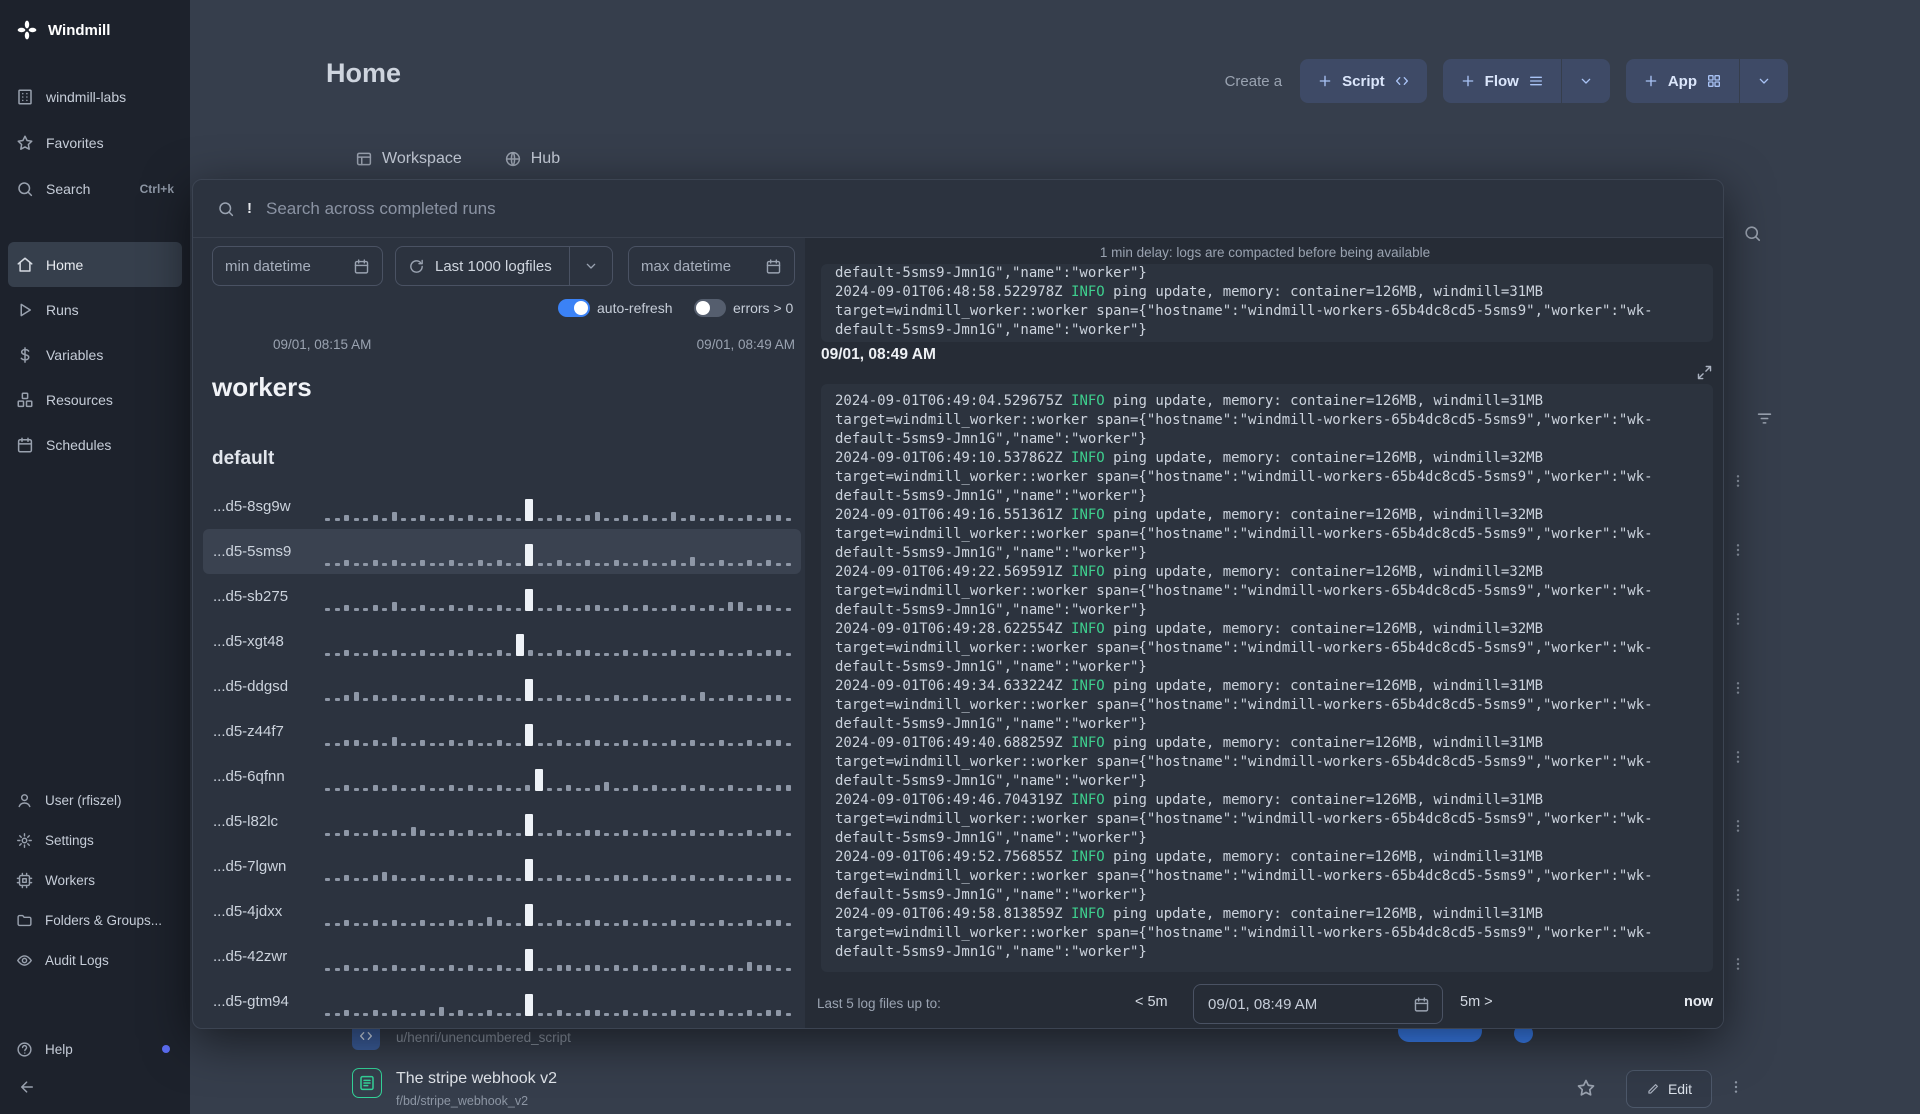  I want to click on home-icon, so click(25, 265).